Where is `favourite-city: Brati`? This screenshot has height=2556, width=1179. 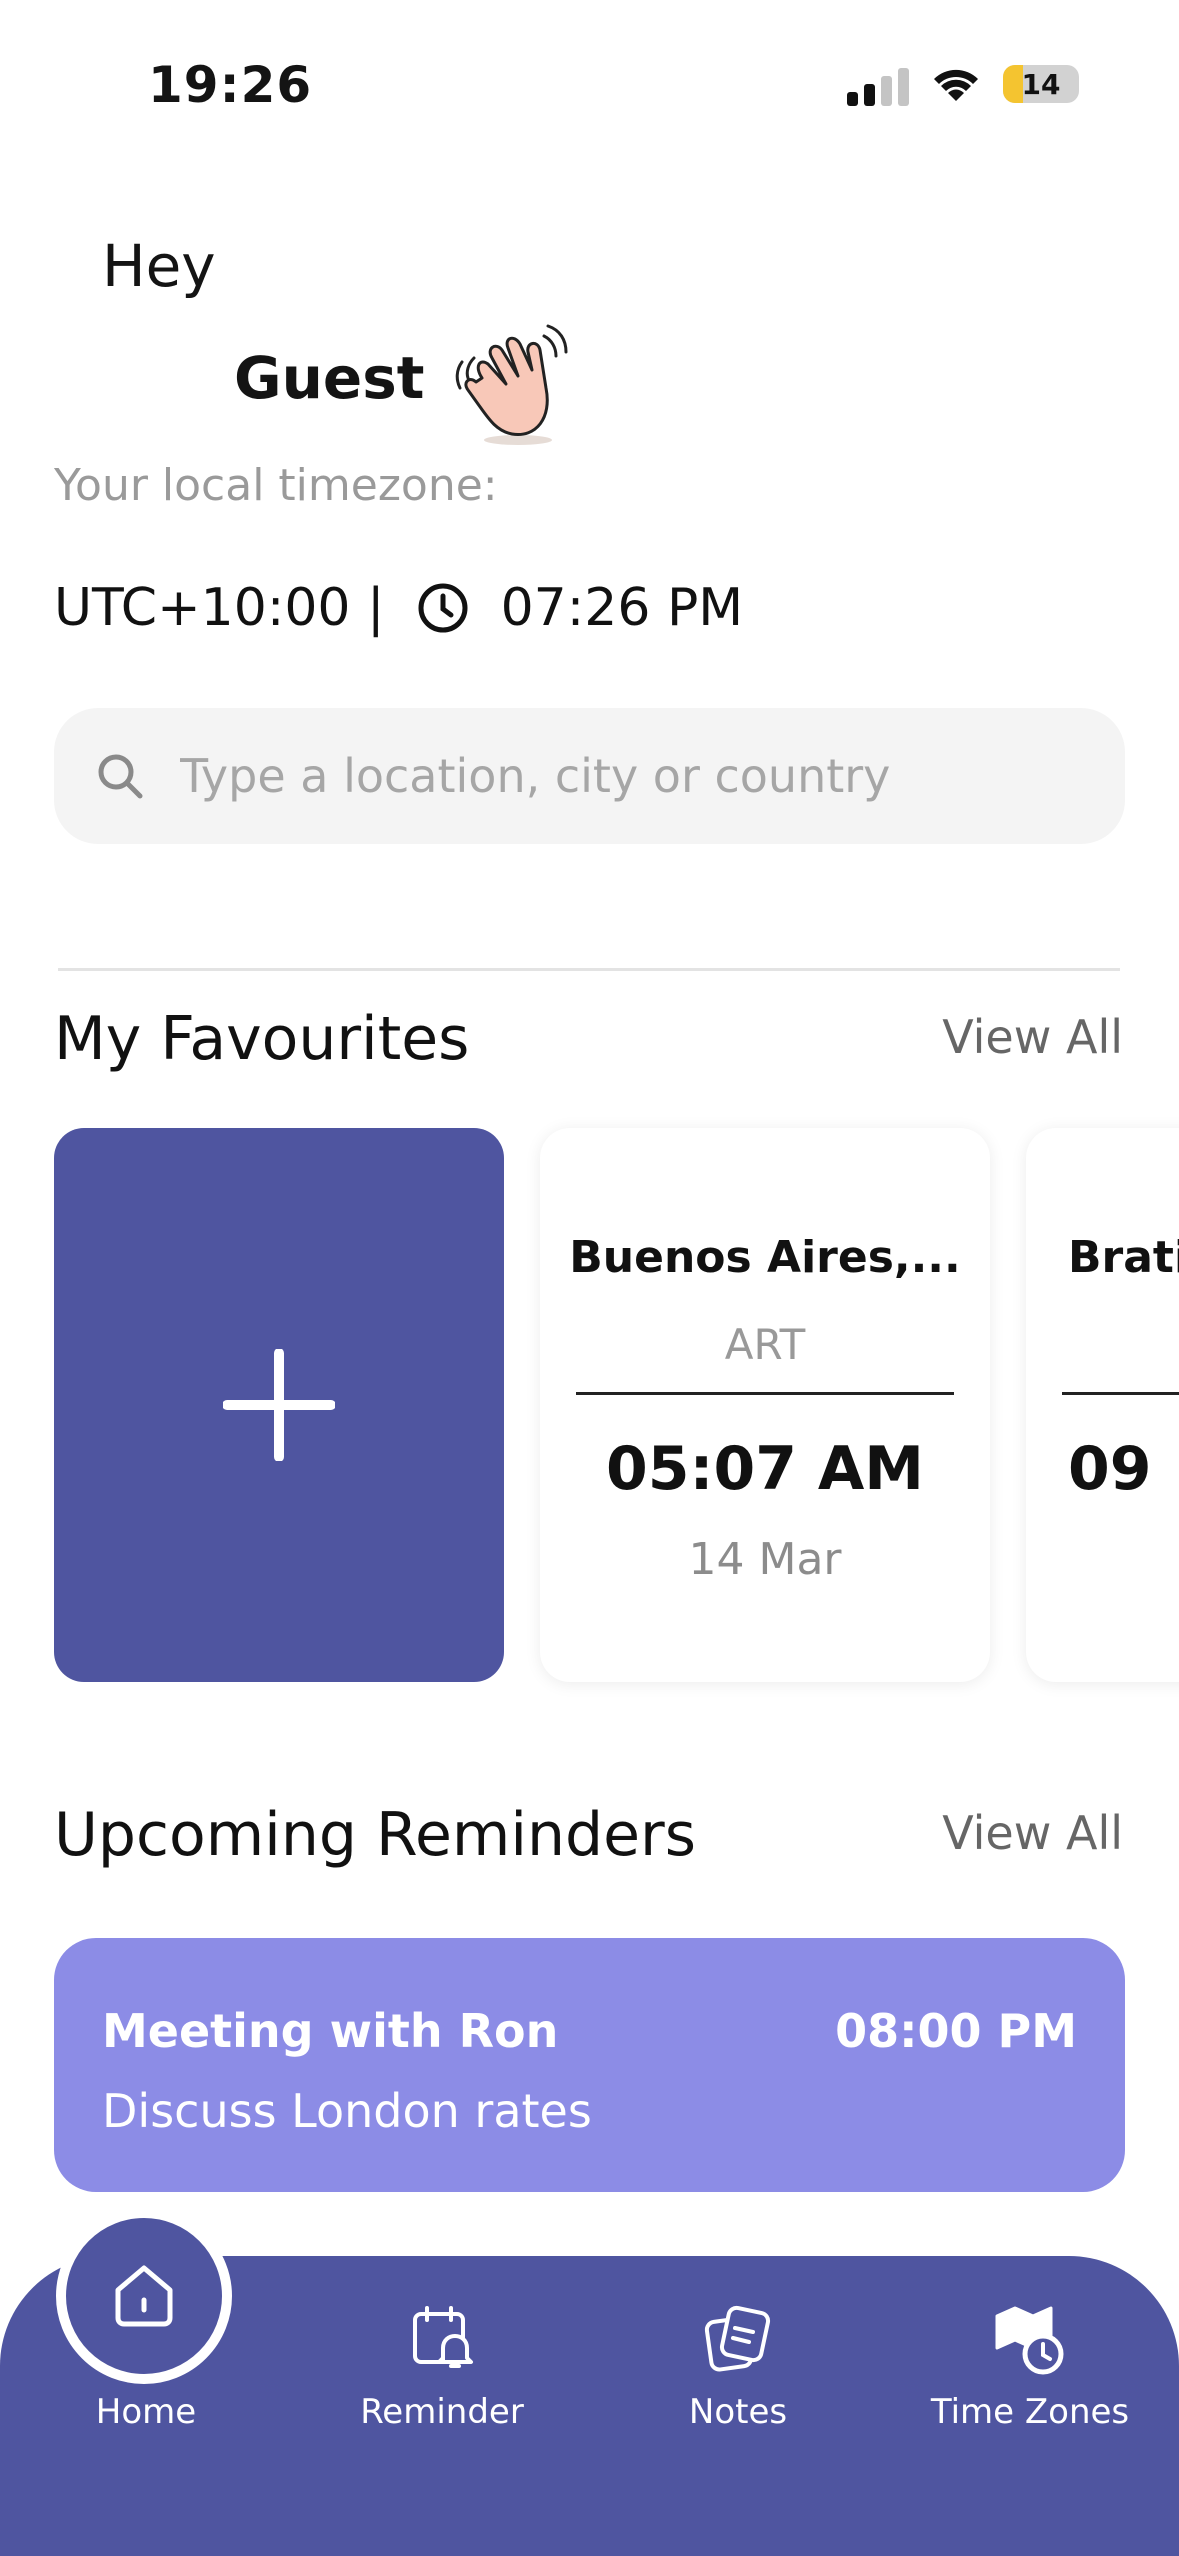 favourite-city: Brati is located at coordinates (1123, 1257).